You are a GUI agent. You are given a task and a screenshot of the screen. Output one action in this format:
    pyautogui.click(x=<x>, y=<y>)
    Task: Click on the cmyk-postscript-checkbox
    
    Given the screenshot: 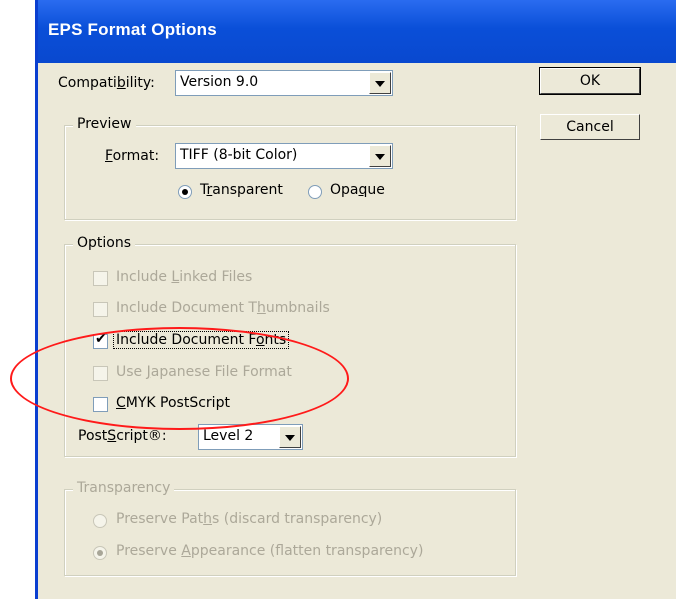 What is the action you would take?
    pyautogui.click(x=100, y=404)
    